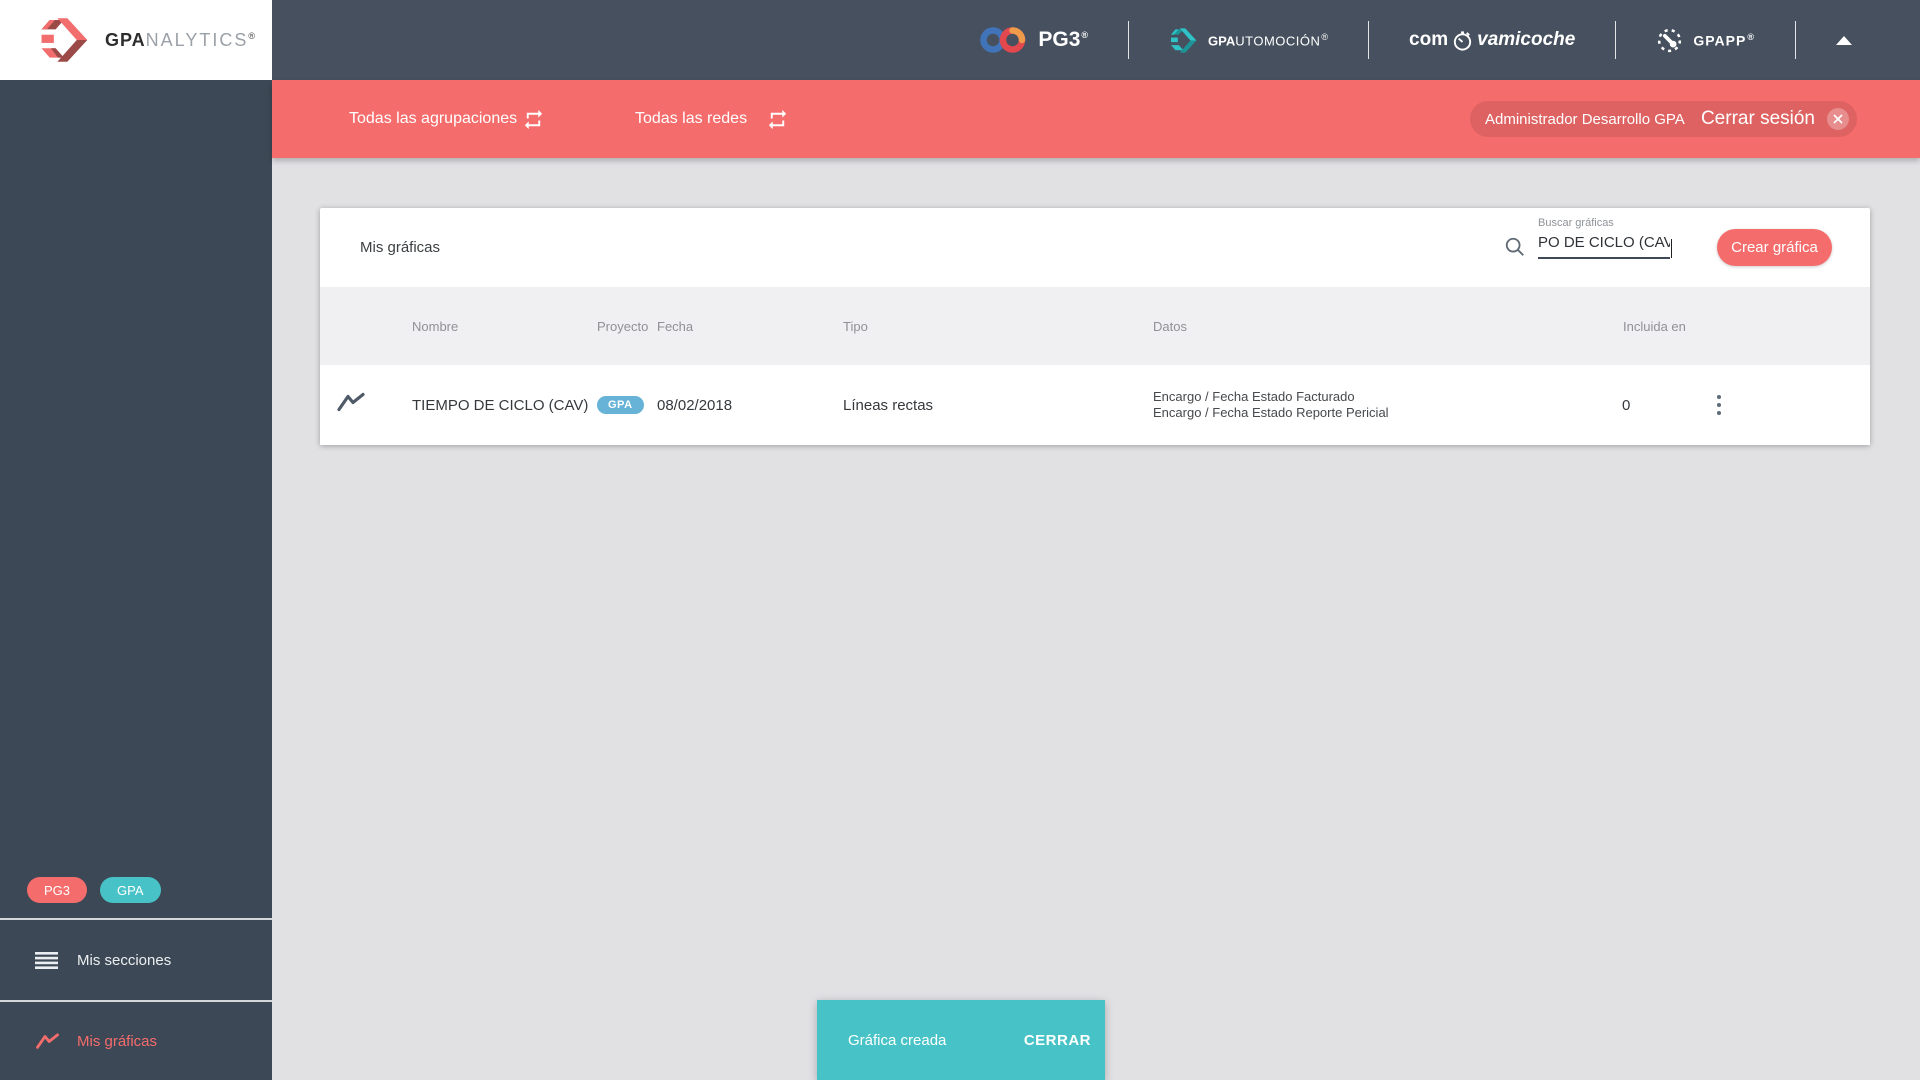 Image resolution: width=1920 pixels, height=1080 pixels. Describe the element at coordinates (961, 1040) in the screenshot. I see `snackbar-toast: Gráfica creada CERRAR` at that location.